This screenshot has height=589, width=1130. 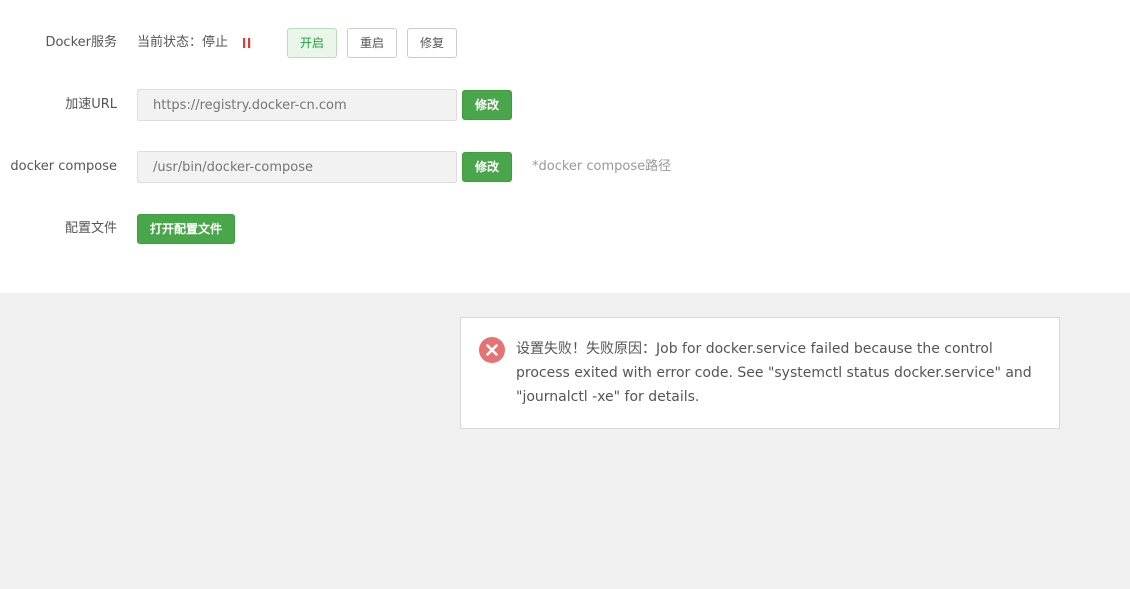 What do you see at coordinates (91, 104) in the screenshot?
I see `accelerate-url-label: 加速URL` at bounding box center [91, 104].